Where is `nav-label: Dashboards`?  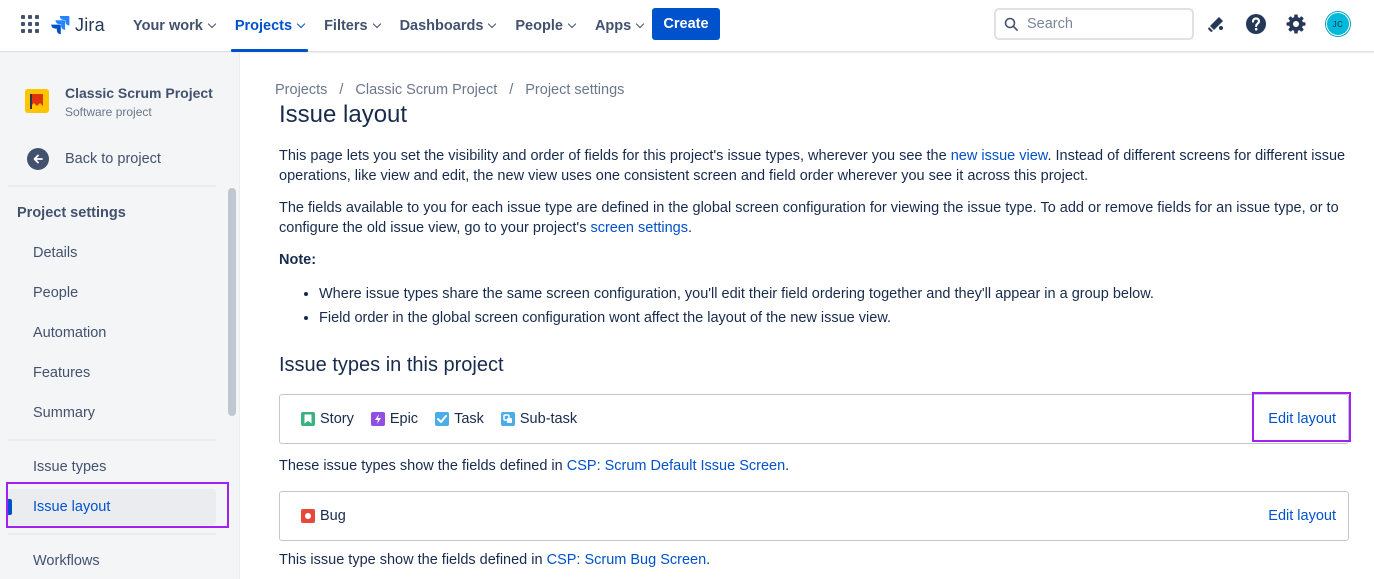 nav-label: Dashboards is located at coordinates (441, 26).